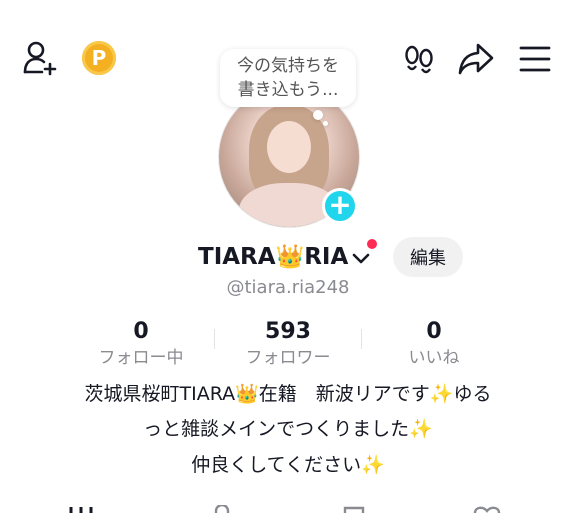  What do you see at coordinates (372, 244) in the screenshot?
I see `notification-dot` at bounding box center [372, 244].